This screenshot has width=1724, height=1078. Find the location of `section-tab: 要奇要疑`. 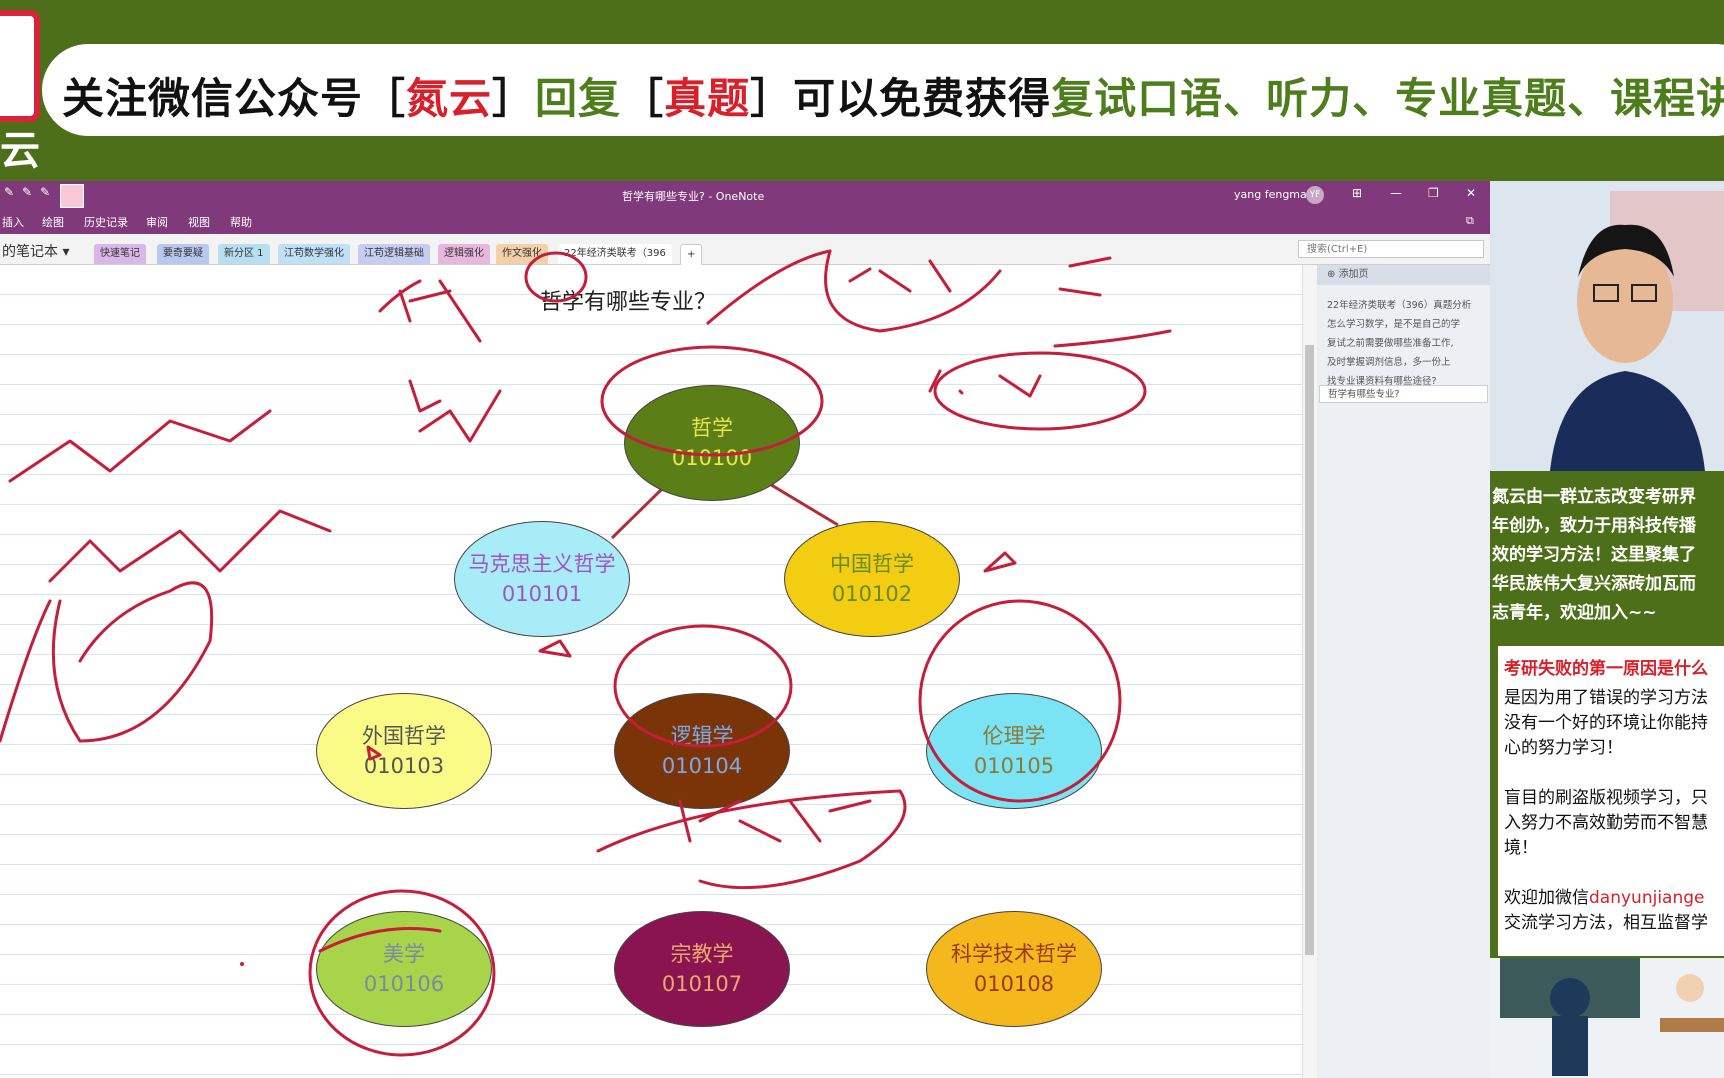

section-tab: 要奇要疑 is located at coordinates (183, 254).